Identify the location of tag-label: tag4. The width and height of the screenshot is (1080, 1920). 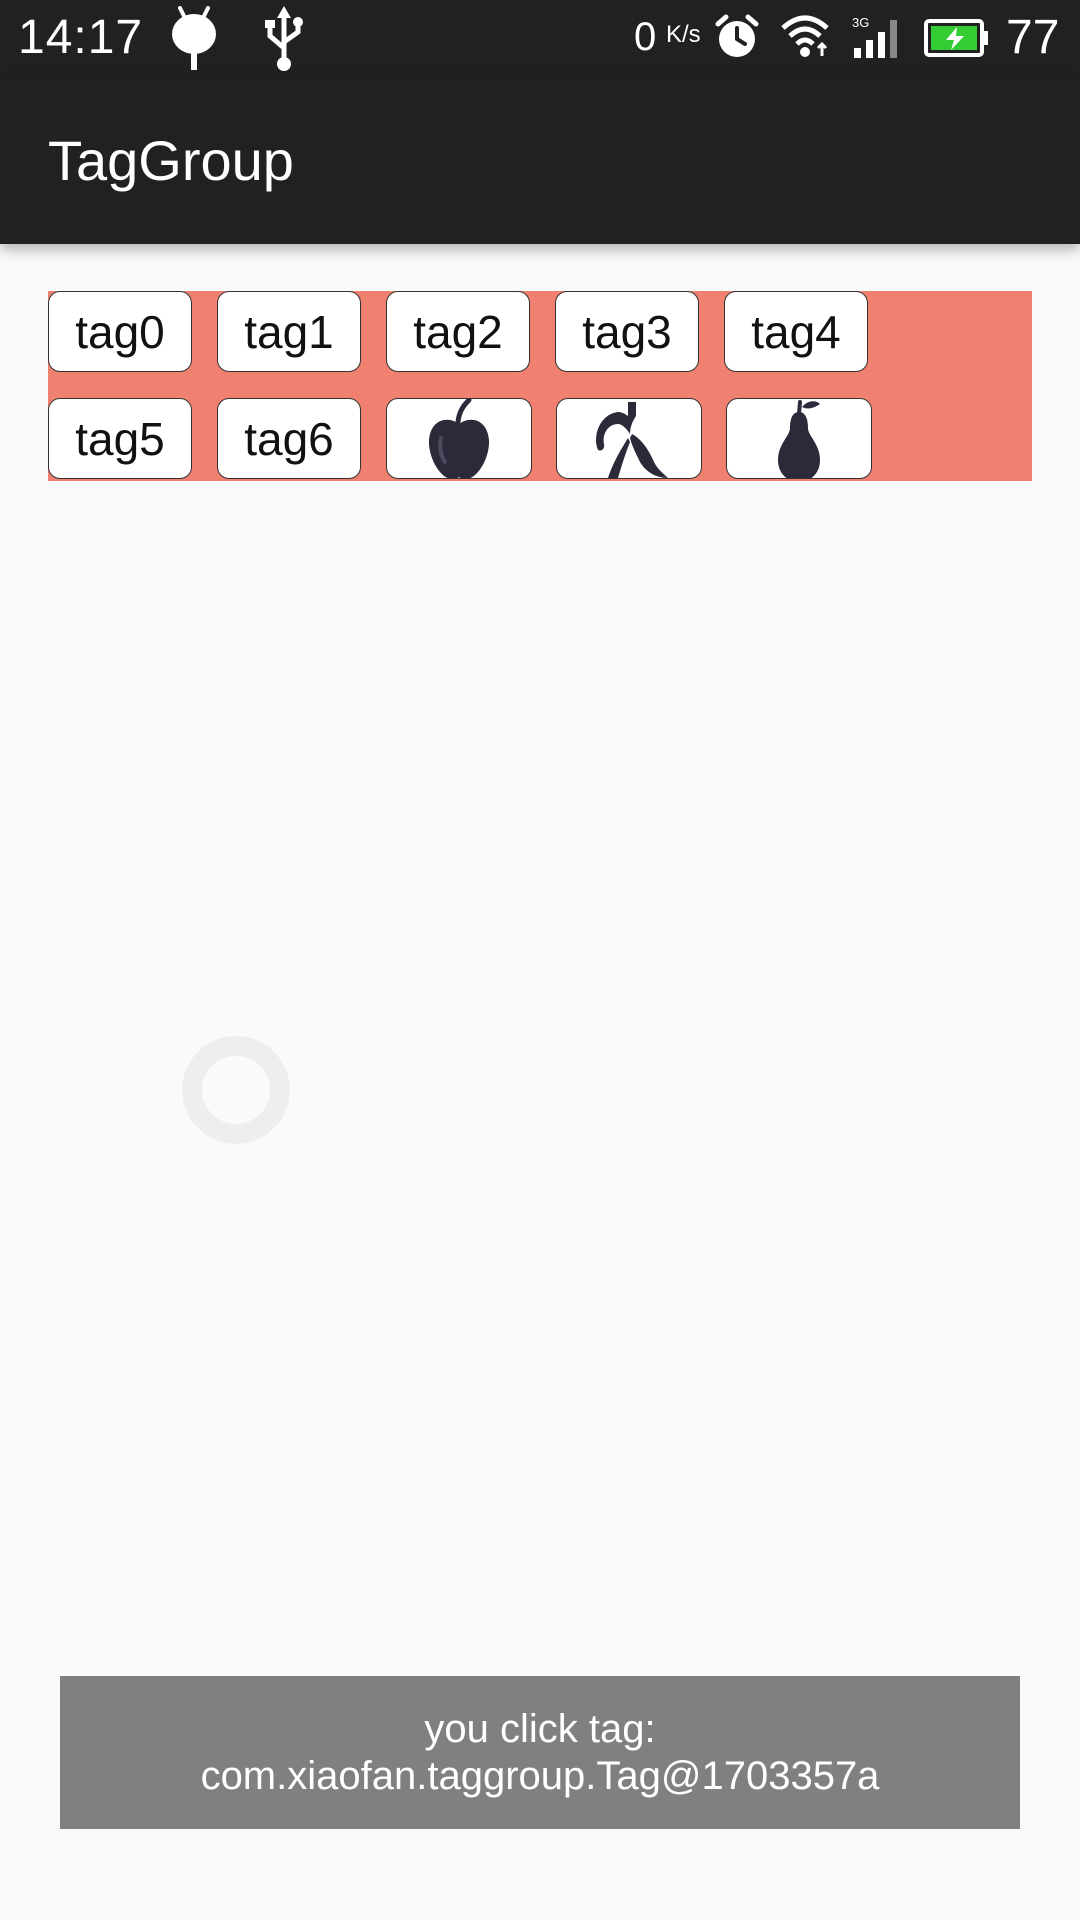
(796, 331).